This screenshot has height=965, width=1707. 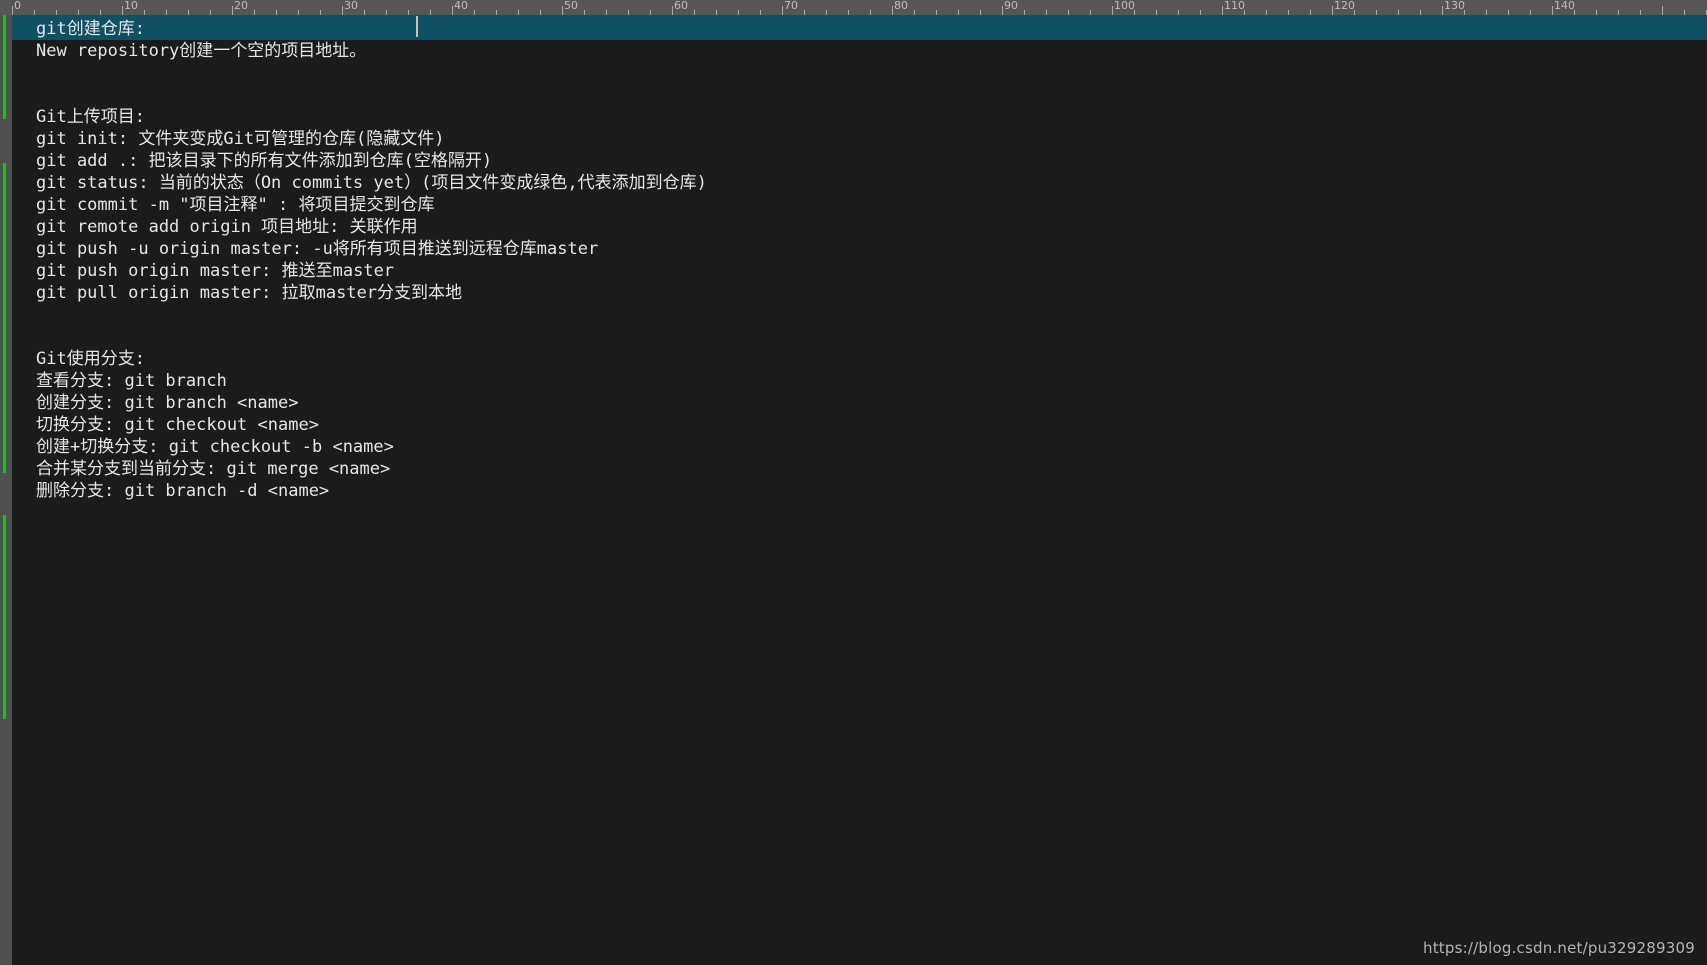 What do you see at coordinates (167, 403) in the screenshot?
I see `code-line: 创建分支: git branch <name>` at bounding box center [167, 403].